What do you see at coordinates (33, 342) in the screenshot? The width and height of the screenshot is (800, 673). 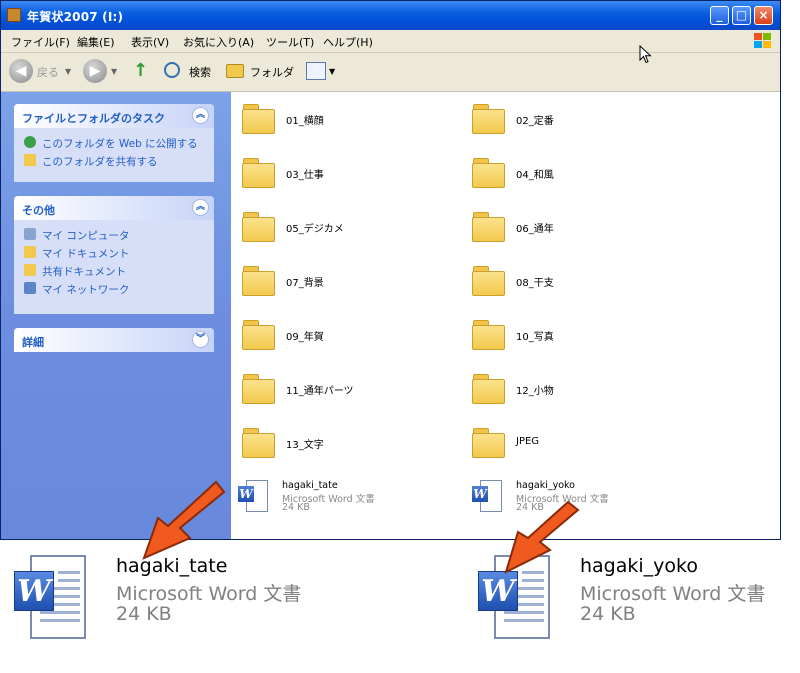 I see `panel-title: 詳細` at bounding box center [33, 342].